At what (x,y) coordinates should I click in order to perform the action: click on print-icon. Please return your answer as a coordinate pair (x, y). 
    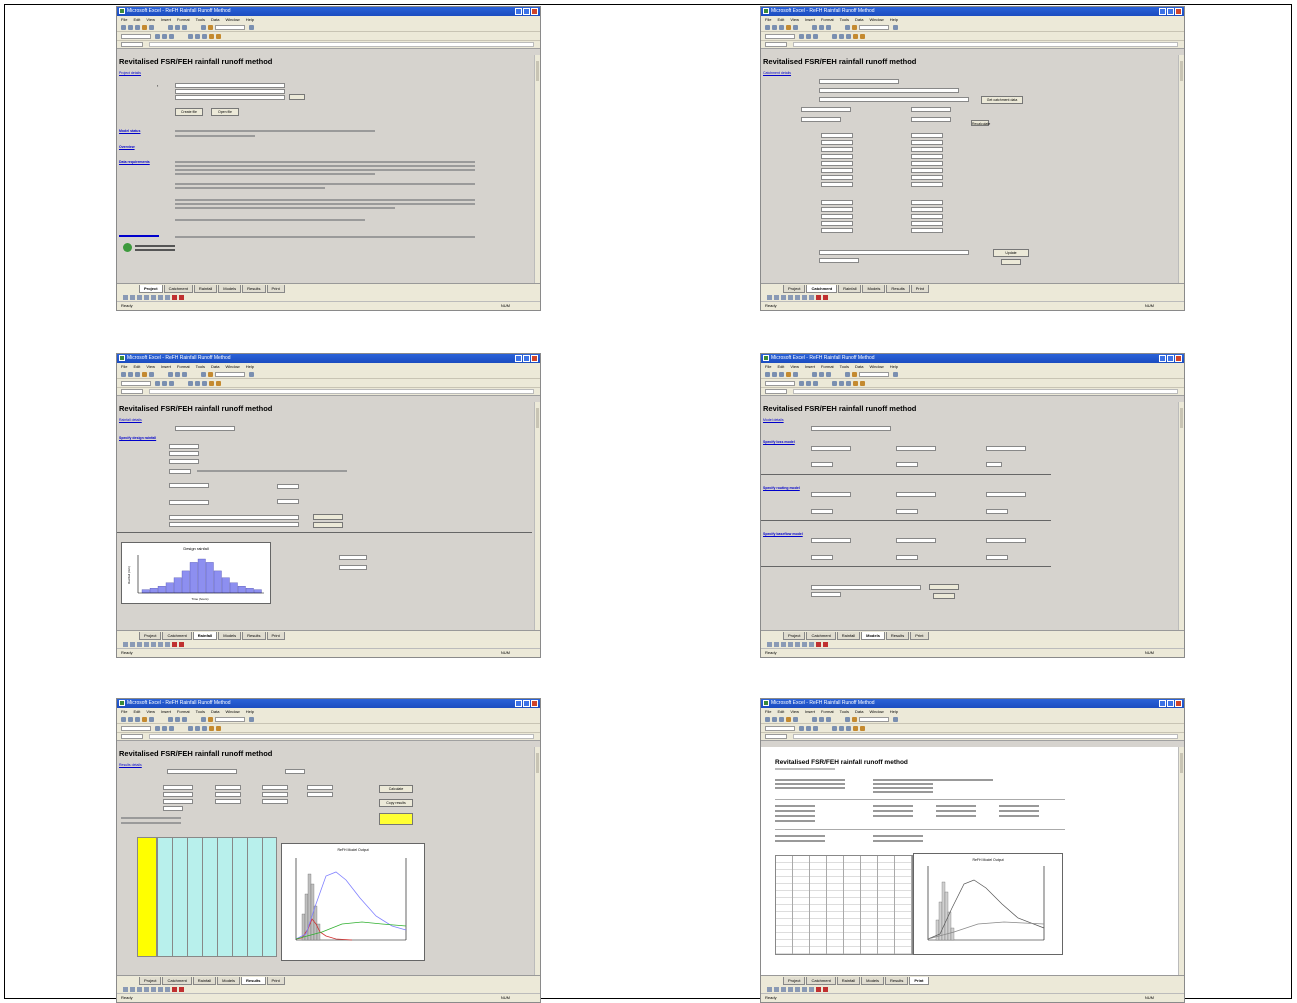
    Looking at the image, I should click on (144, 374).